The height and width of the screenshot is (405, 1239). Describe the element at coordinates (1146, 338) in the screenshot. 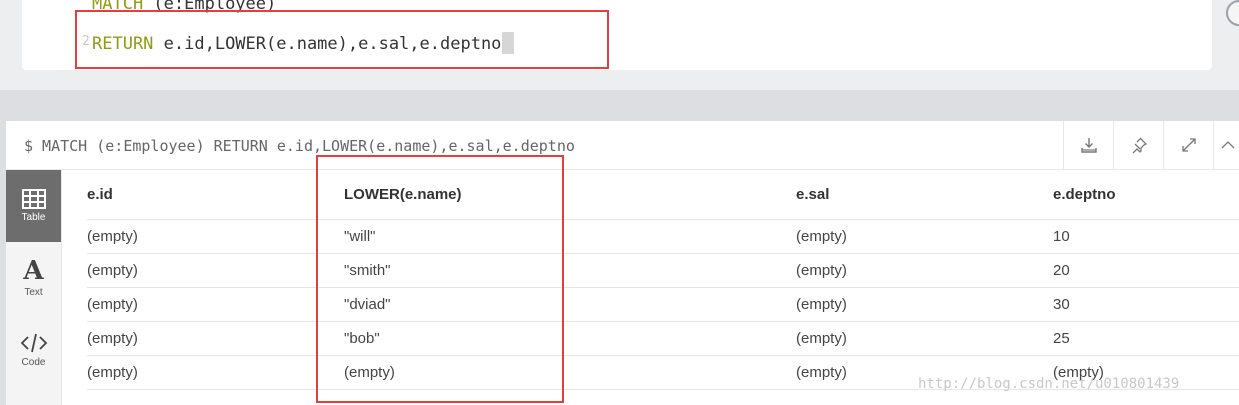

I see `table-cell: 25` at that location.